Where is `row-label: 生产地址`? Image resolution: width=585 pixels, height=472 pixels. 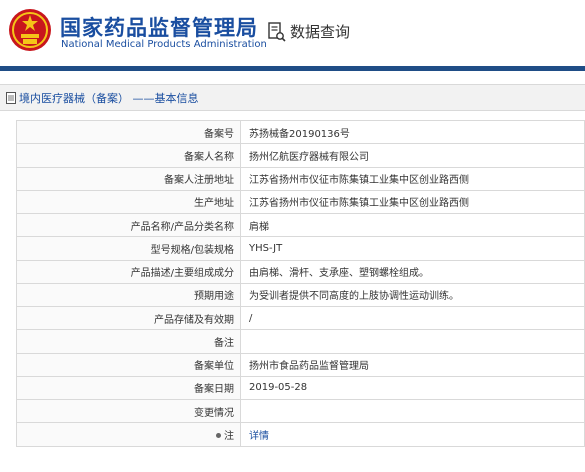
row-label: 生产地址 is located at coordinates (128, 202).